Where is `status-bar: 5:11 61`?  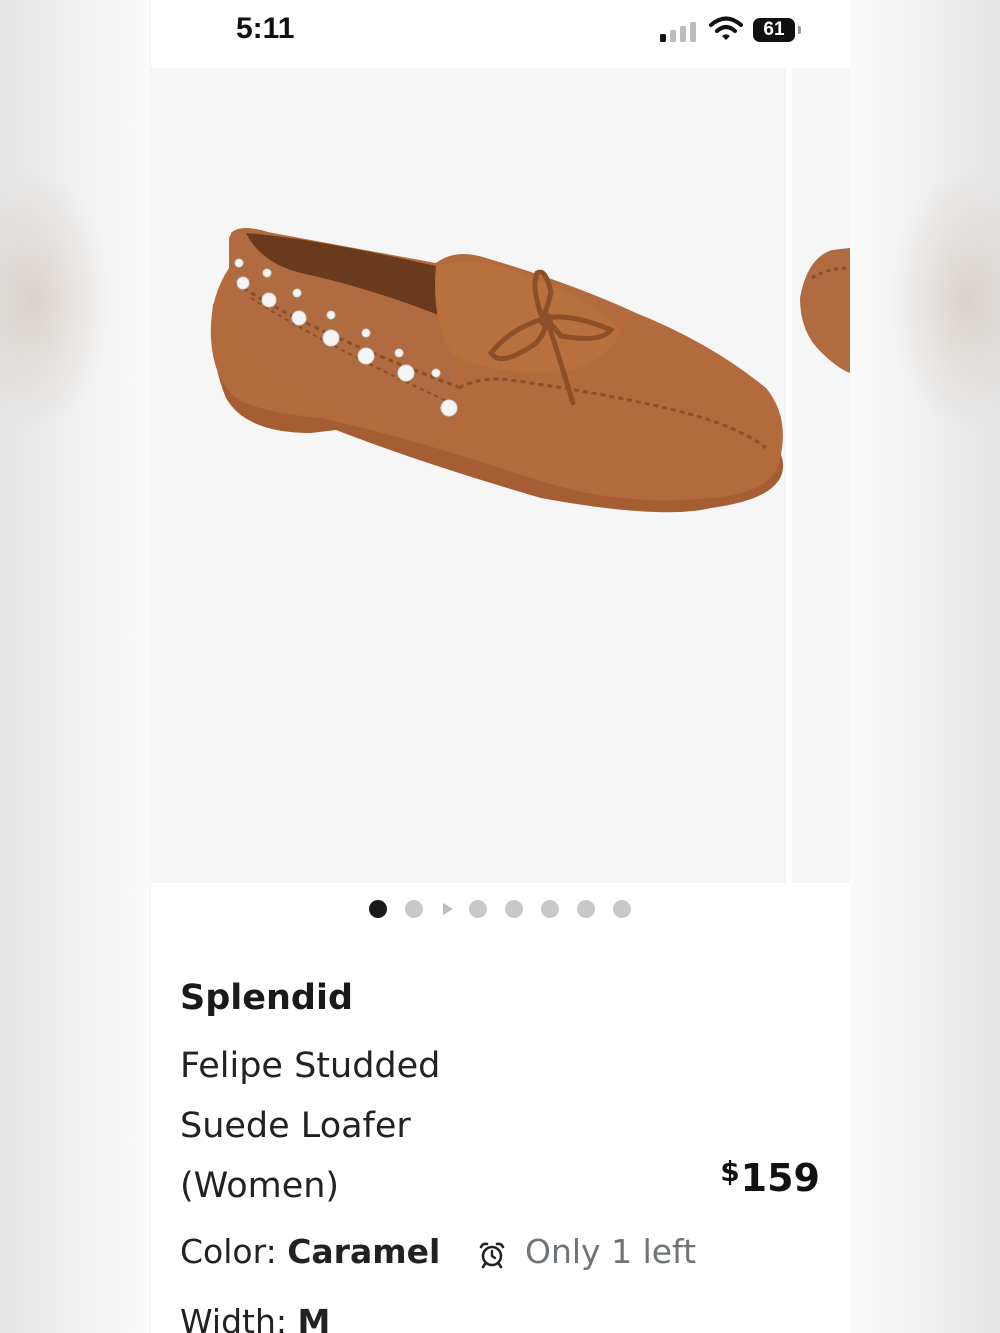 status-bar: 5:11 61 is located at coordinates (500, 33).